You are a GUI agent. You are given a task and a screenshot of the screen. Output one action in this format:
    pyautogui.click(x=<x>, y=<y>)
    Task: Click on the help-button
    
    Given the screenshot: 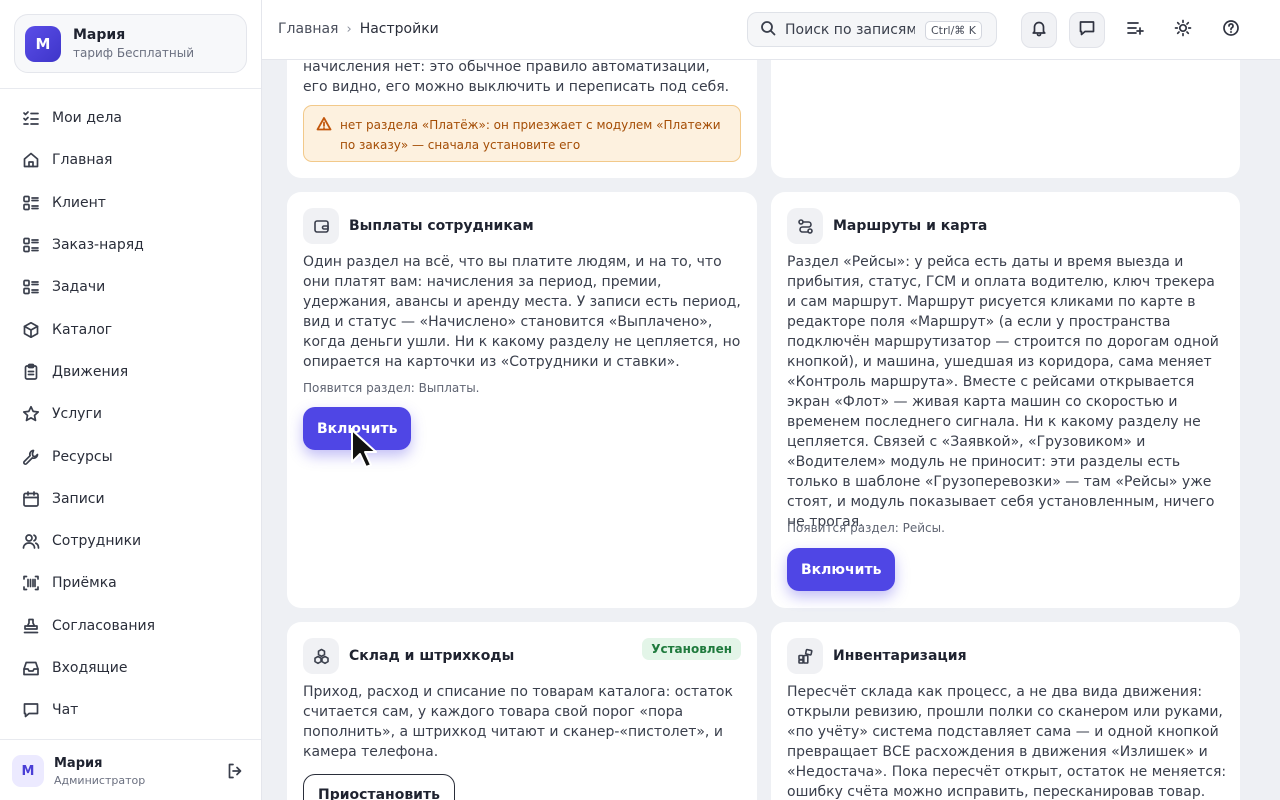 What is the action you would take?
    pyautogui.click(x=1231, y=30)
    